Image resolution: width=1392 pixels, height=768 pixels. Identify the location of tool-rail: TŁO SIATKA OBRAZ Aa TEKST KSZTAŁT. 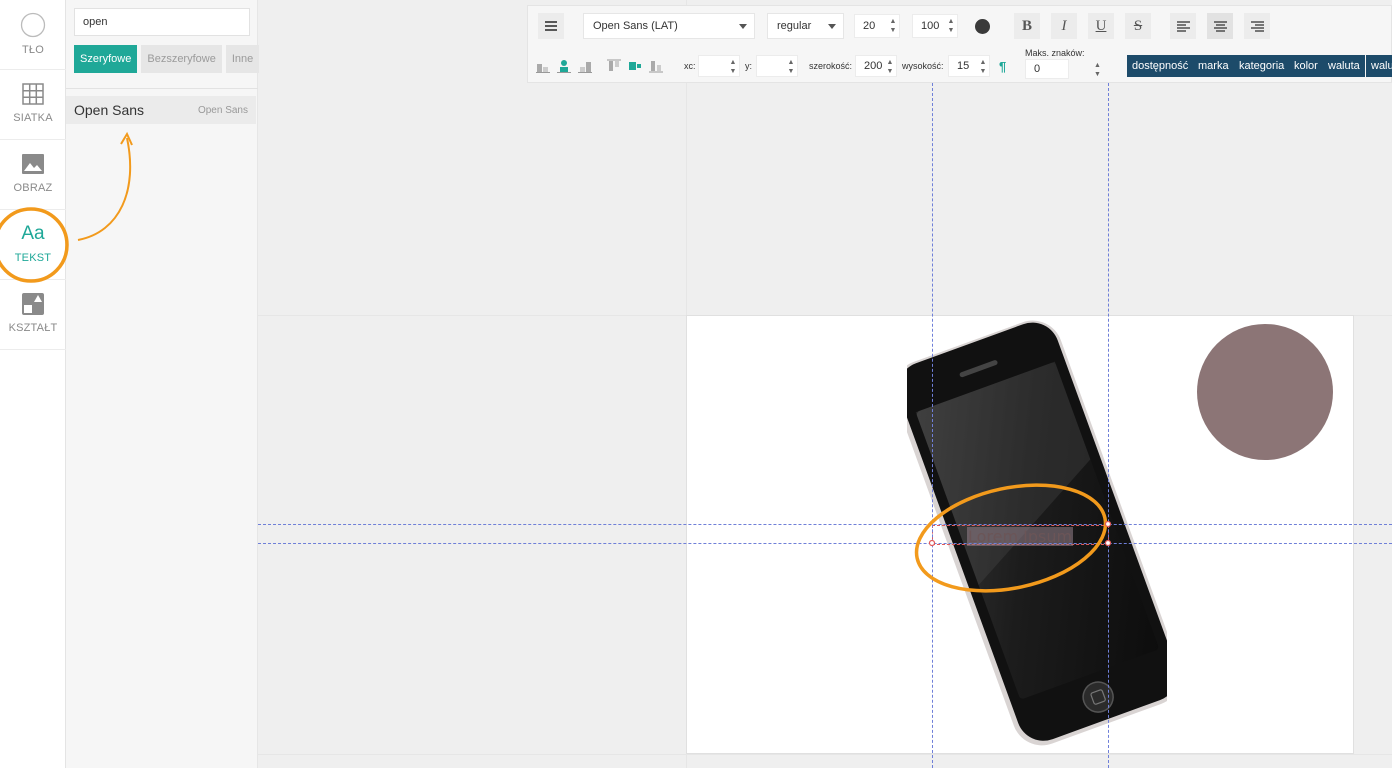
(33, 384).